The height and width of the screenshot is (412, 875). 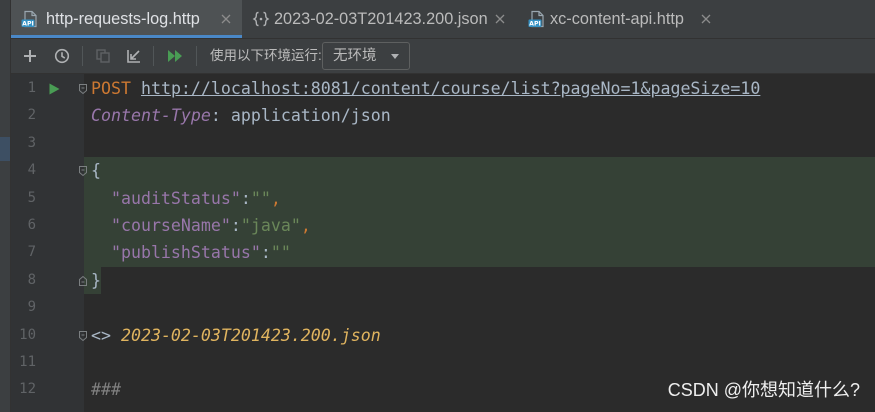 I want to click on copy-icon, so click(x=103, y=56).